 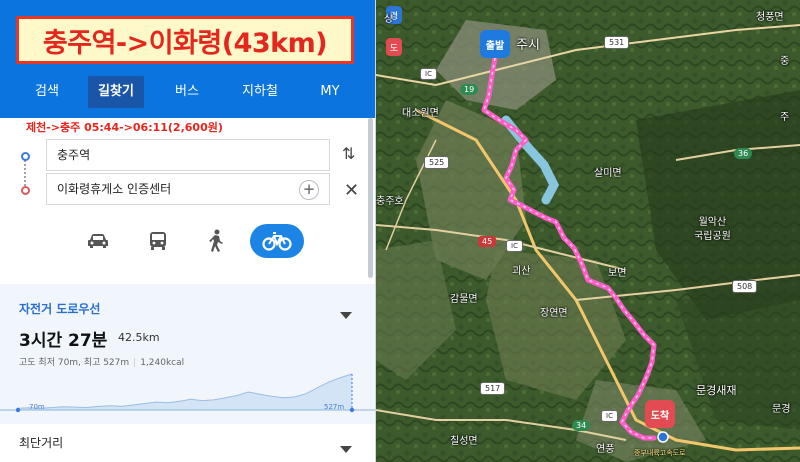 What do you see at coordinates (437, 162) in the screenshot?
I see `road-525: 525` at bounding box center [437, 162].